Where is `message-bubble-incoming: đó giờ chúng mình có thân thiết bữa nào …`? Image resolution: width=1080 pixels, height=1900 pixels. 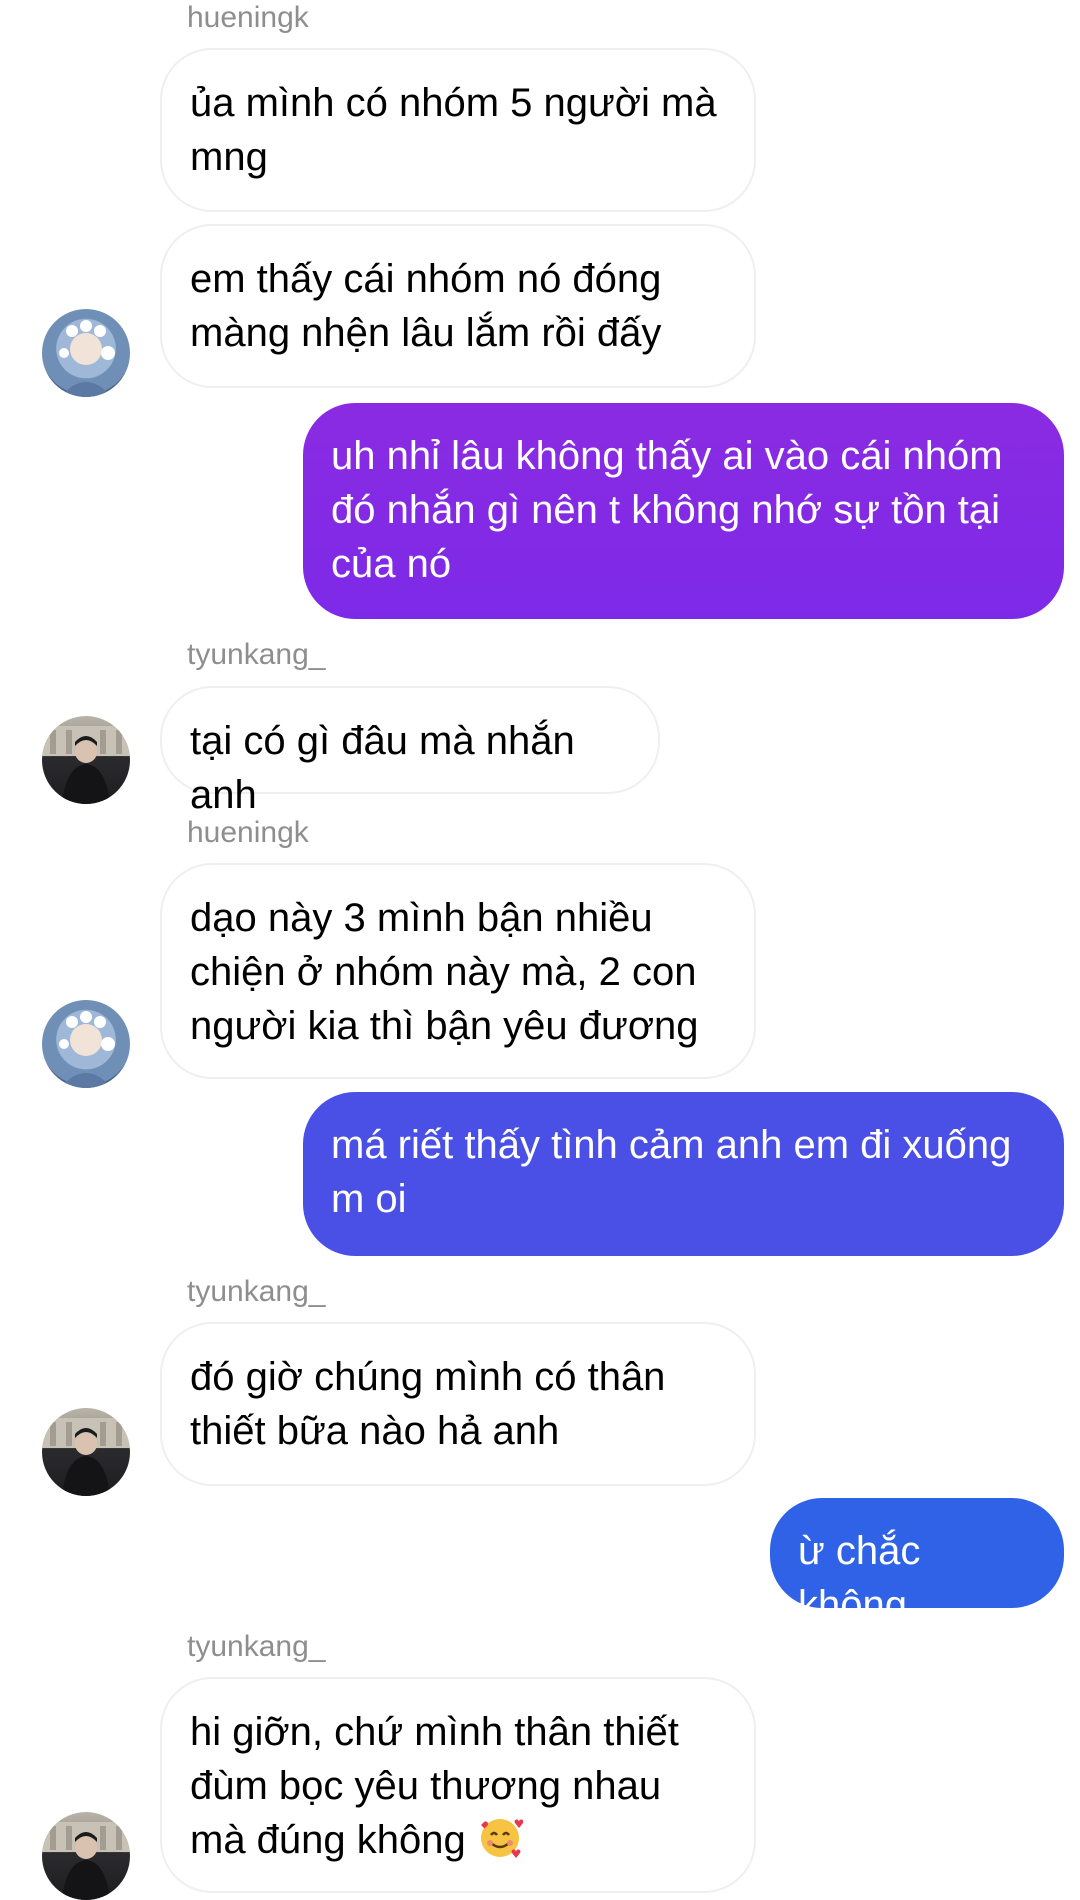 message-bubble-incoming: đó giờ chúng mình có thân thiết bữa nào … is located at coordinates (458, 1404).